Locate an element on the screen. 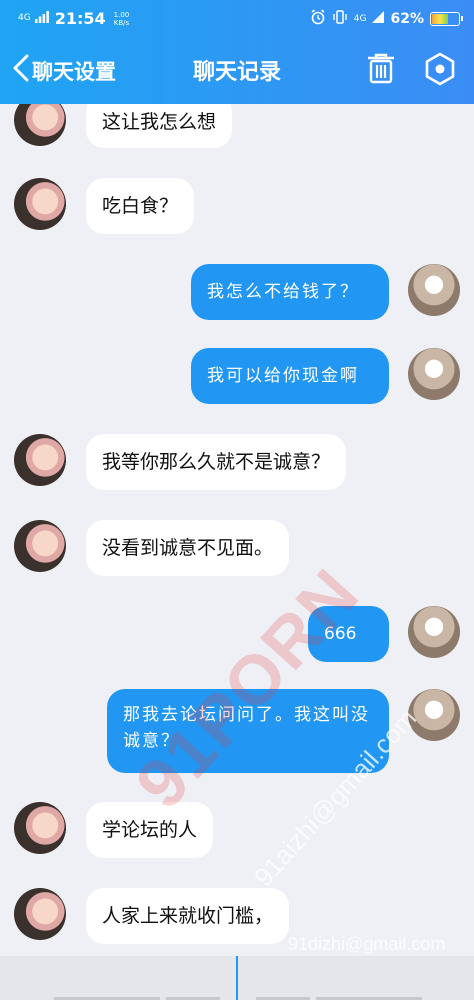 The height and width of the screenshot is (1000, 474). speed-unit: KB/s is located at coordinates (121, 22).